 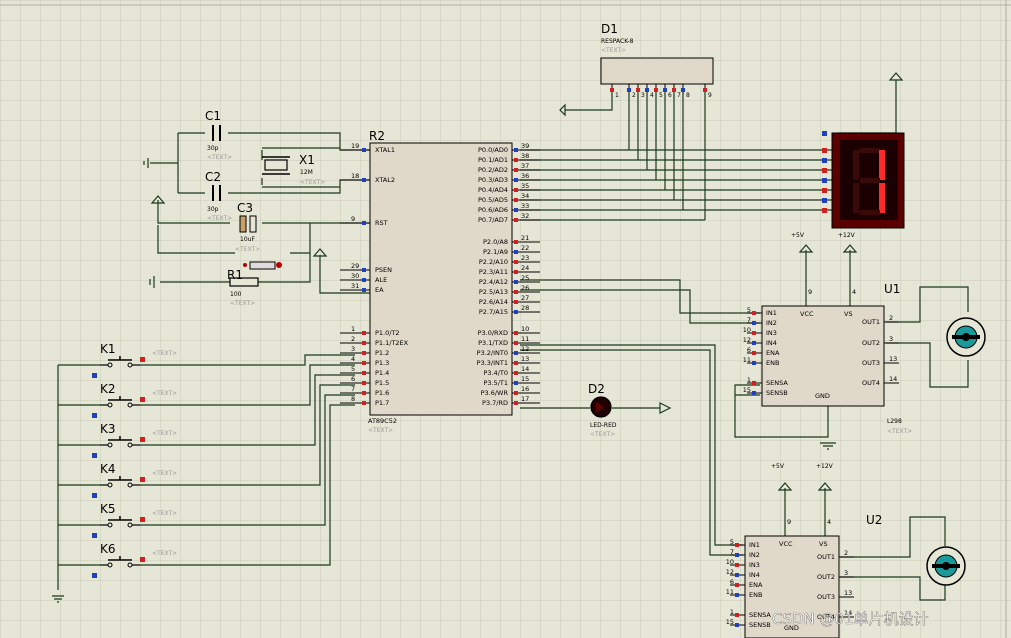 What do you see at coordinates (492, 363) in the screenshot?
I see `mcu-pin-name: P3.3/INT1` at bounding box center [492, 363].